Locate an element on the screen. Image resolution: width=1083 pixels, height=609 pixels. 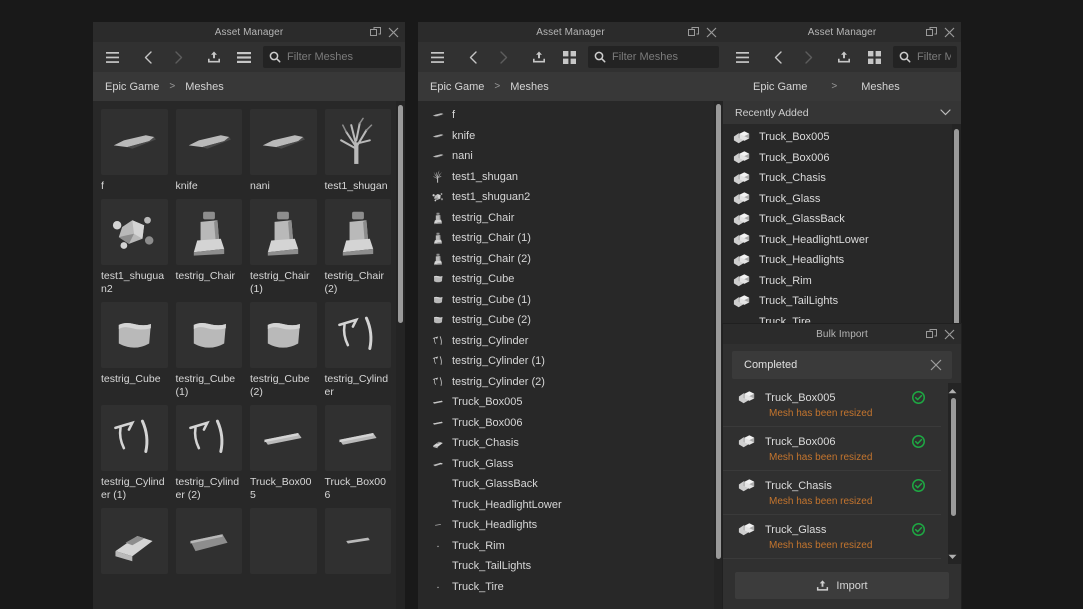
asset-list-item: testrig_Cylinder is located at coordinates (570, 341).